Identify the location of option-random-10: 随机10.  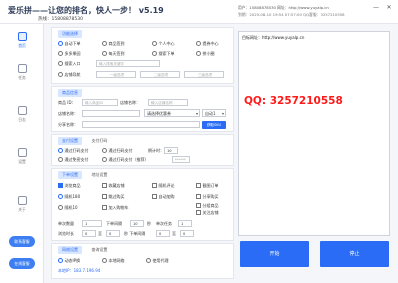
(68, 208).